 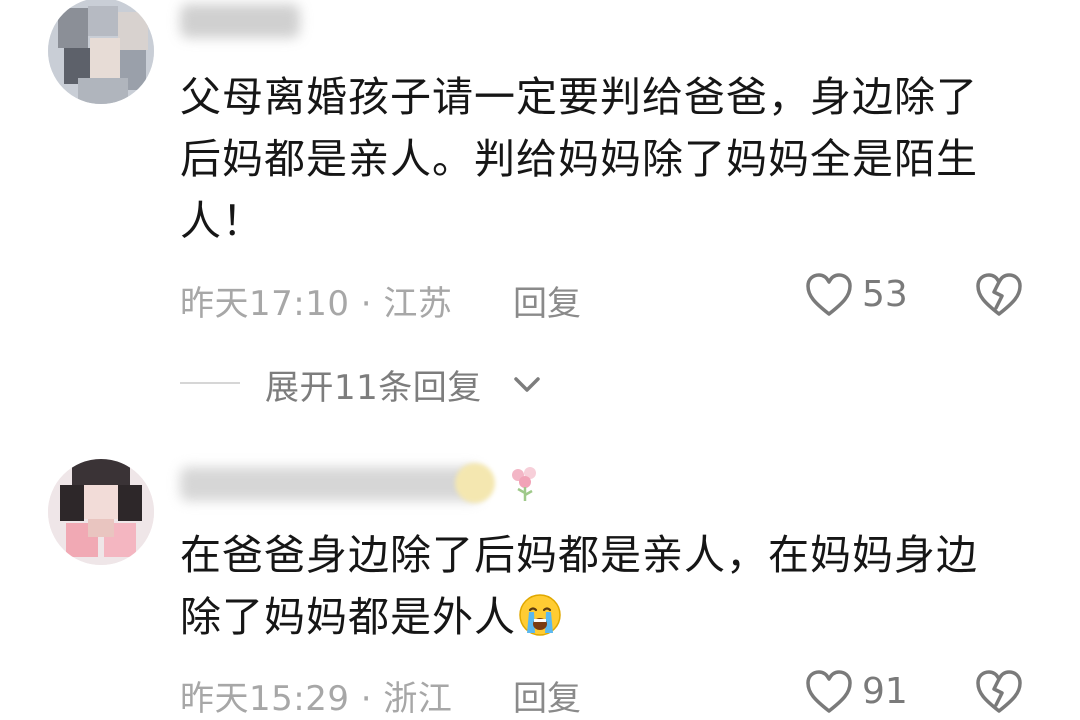 I want to click on like-count: 53, so click(x=885, y=294).